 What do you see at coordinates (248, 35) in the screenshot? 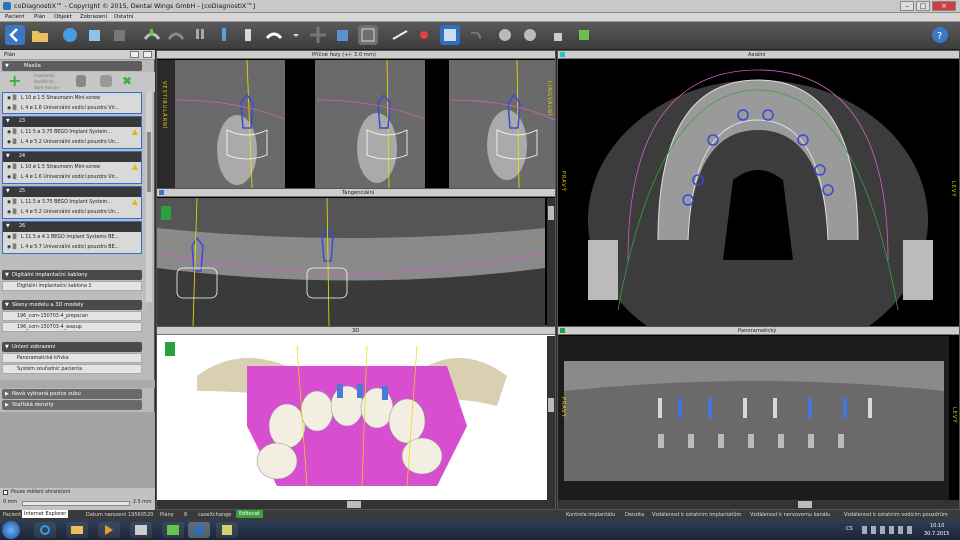
I see `sleeve-icon` at bounding box center [248, 35].